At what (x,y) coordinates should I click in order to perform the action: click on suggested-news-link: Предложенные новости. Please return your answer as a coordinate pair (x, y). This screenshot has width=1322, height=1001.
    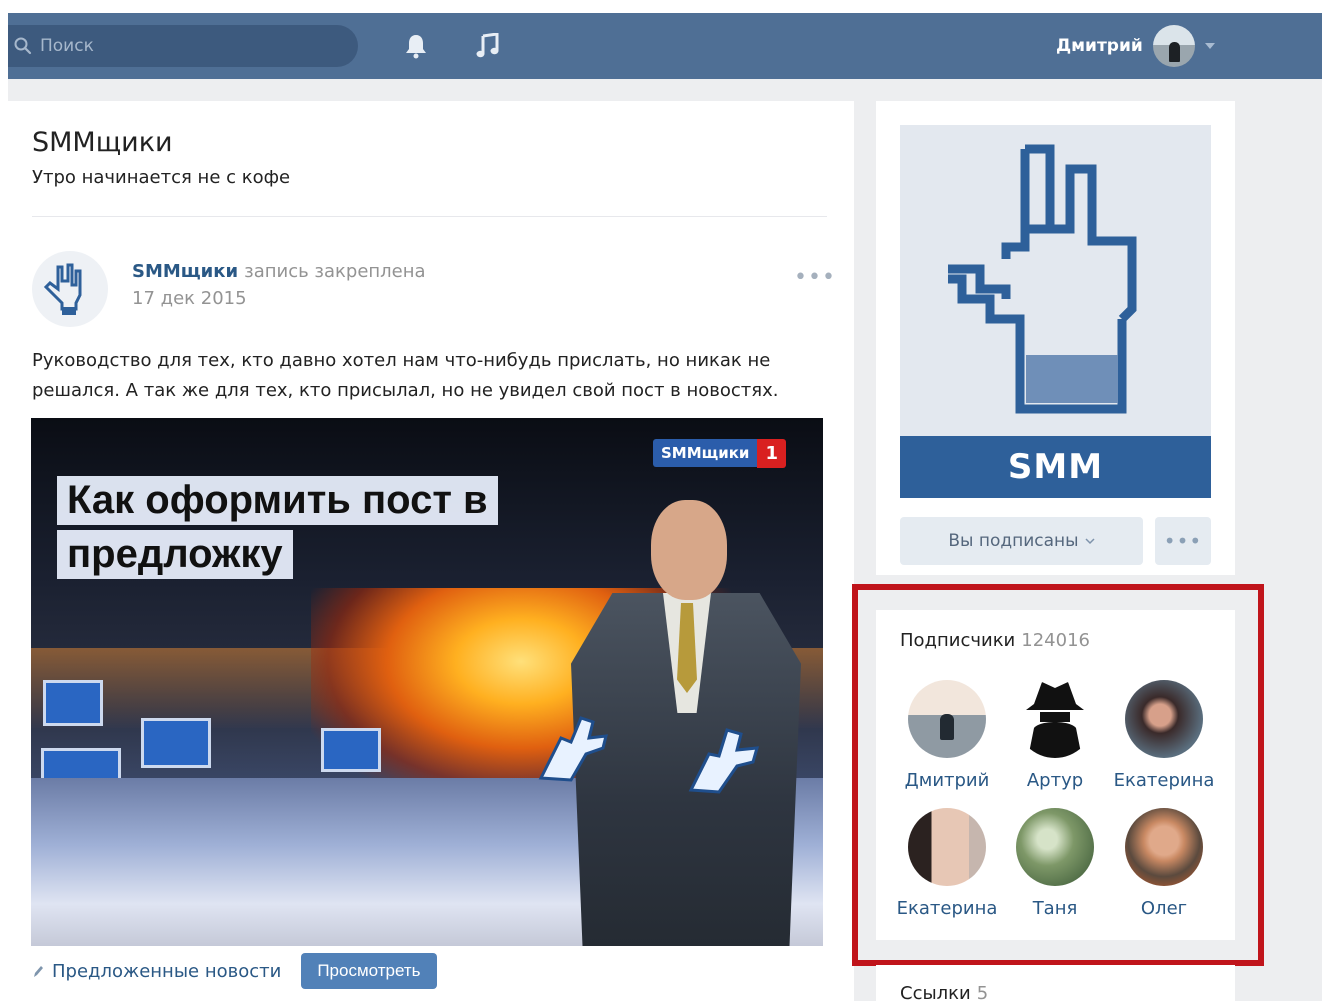
    Looking at the image, I should click on (156, 971).